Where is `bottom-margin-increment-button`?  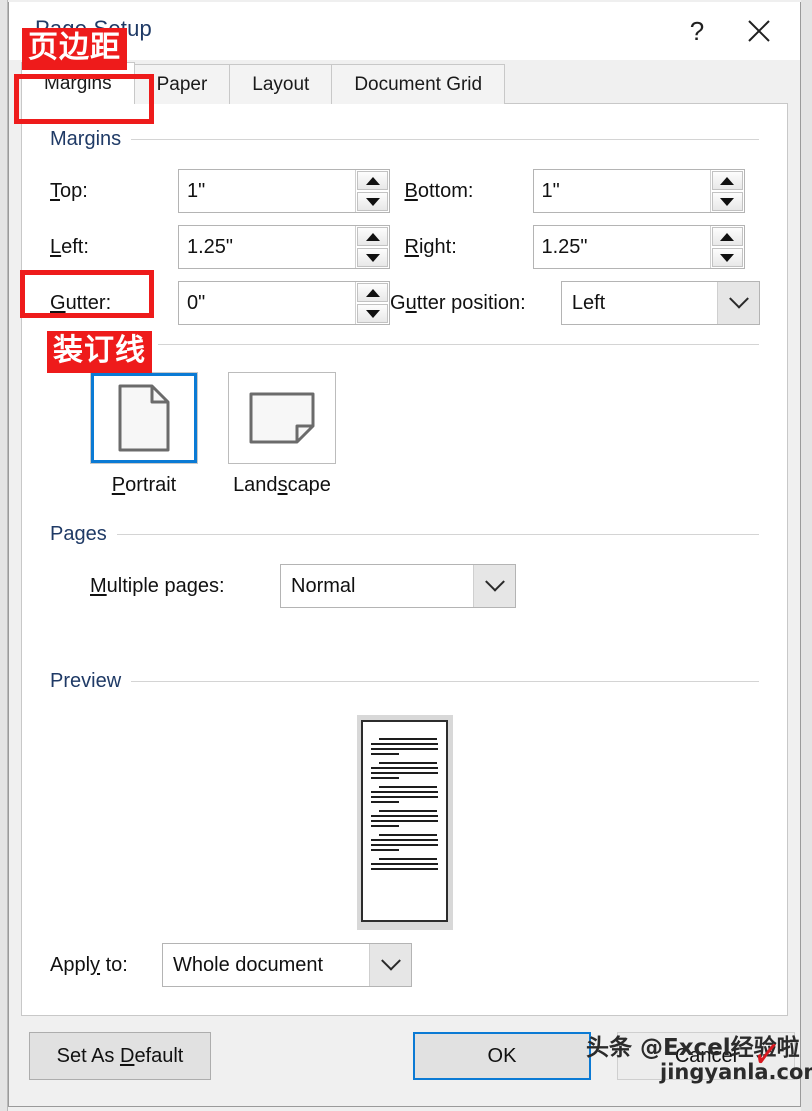
bottom-margin-increment-button is located at coordinates (727, 180).